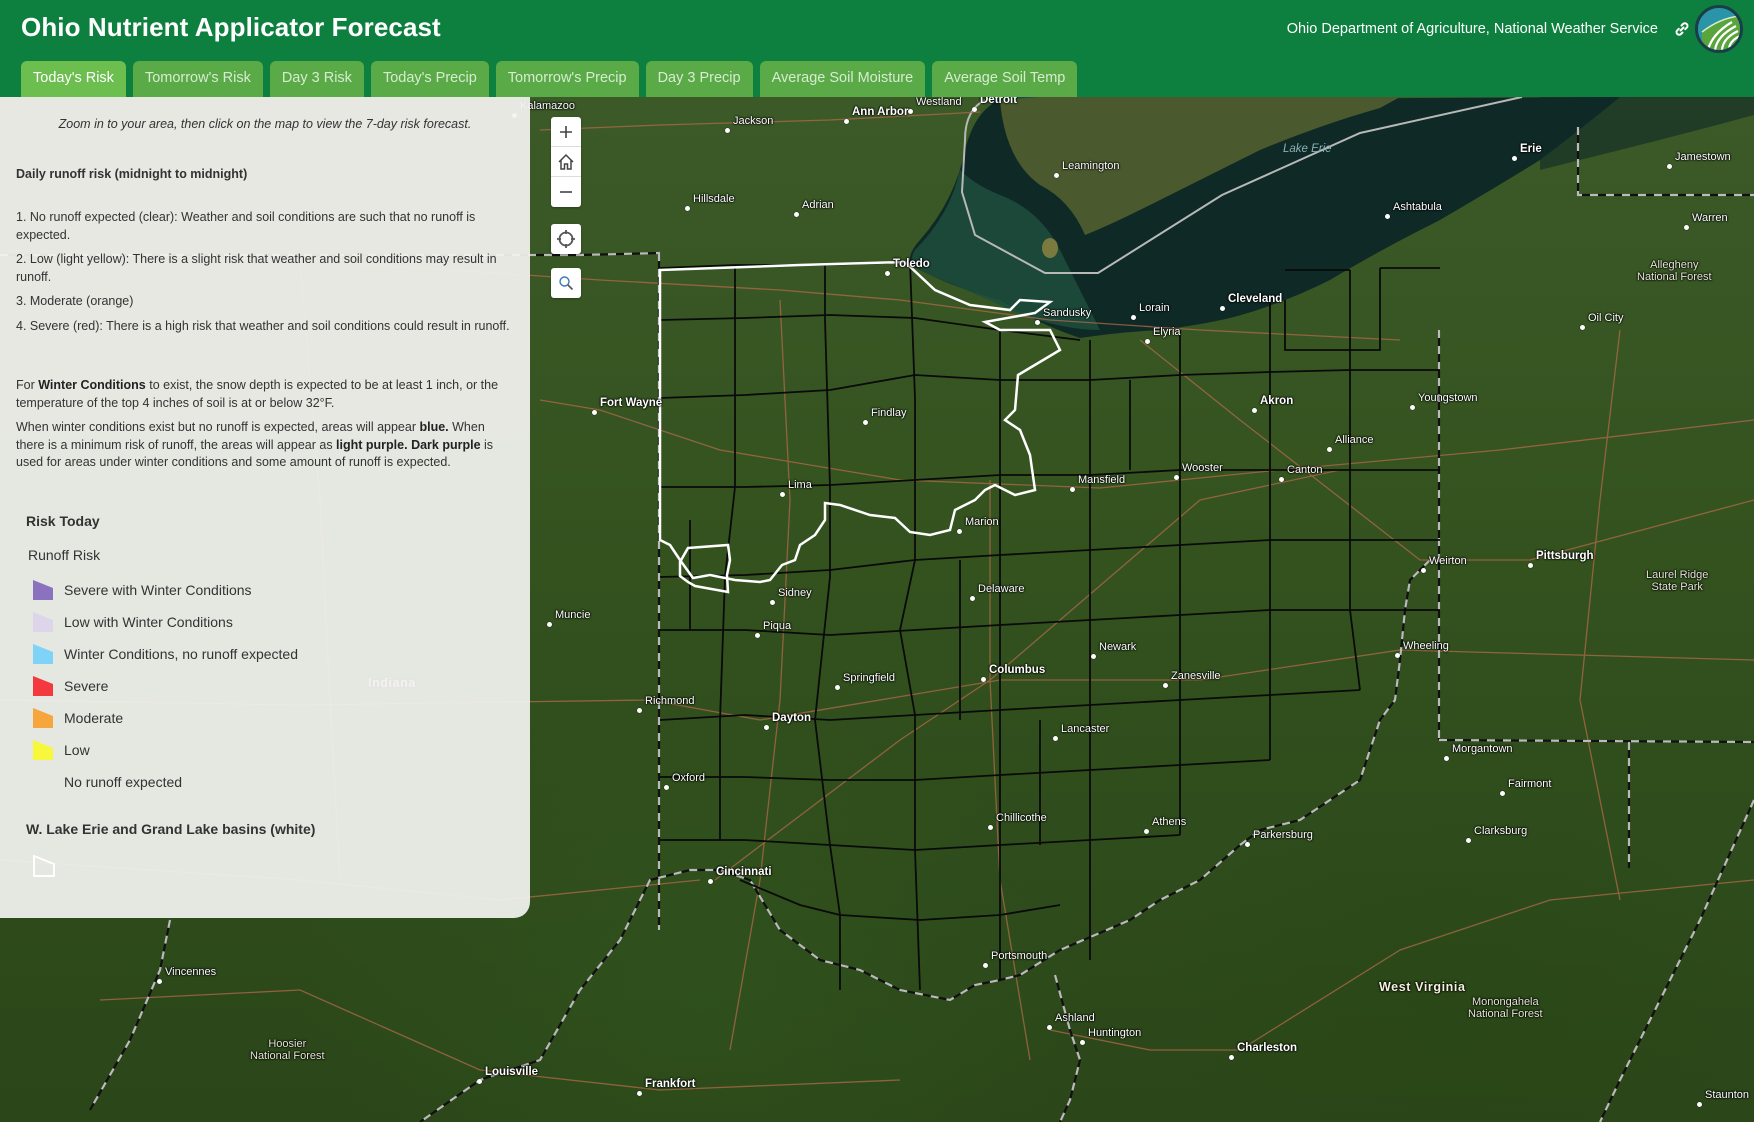 The image size is (1754, 1122). Describe the element at coordinates (1710, 218) in the screenshot. I see `city-label: Warren` at that location.